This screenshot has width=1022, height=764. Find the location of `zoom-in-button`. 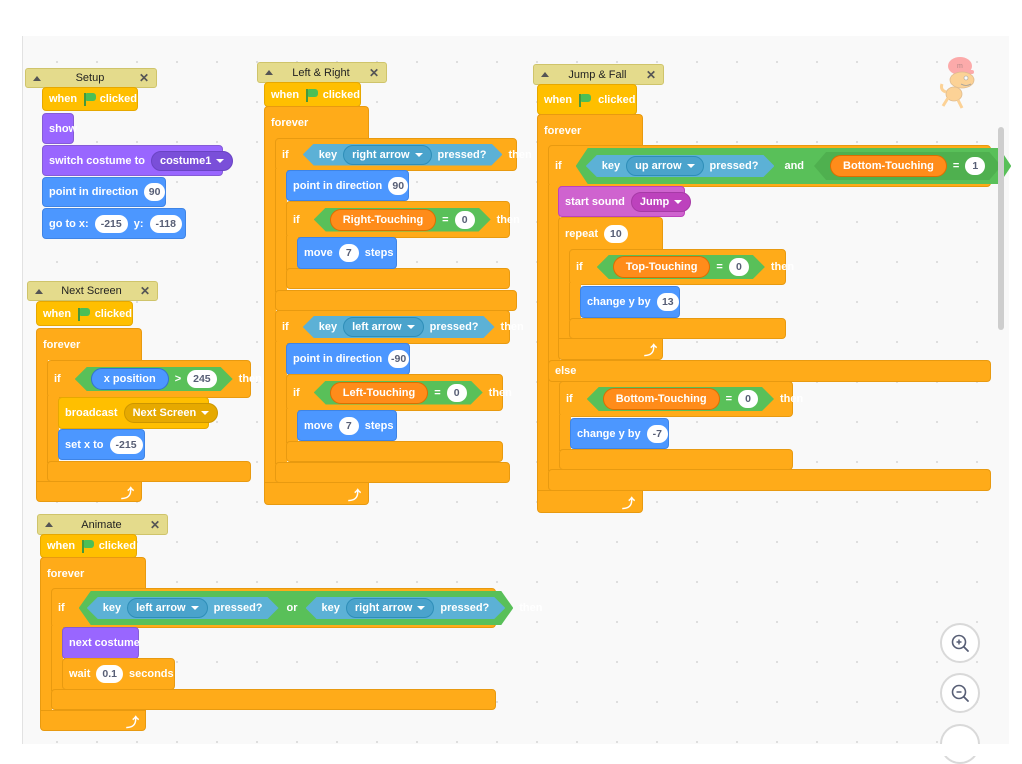

zoom-in-button is located at coordinates (960, 643).